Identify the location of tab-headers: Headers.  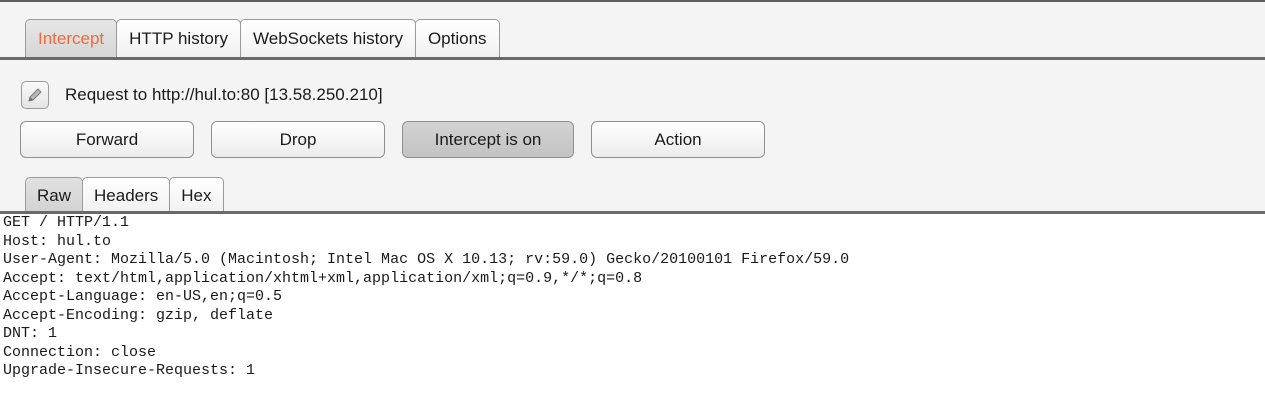
(126, 195).